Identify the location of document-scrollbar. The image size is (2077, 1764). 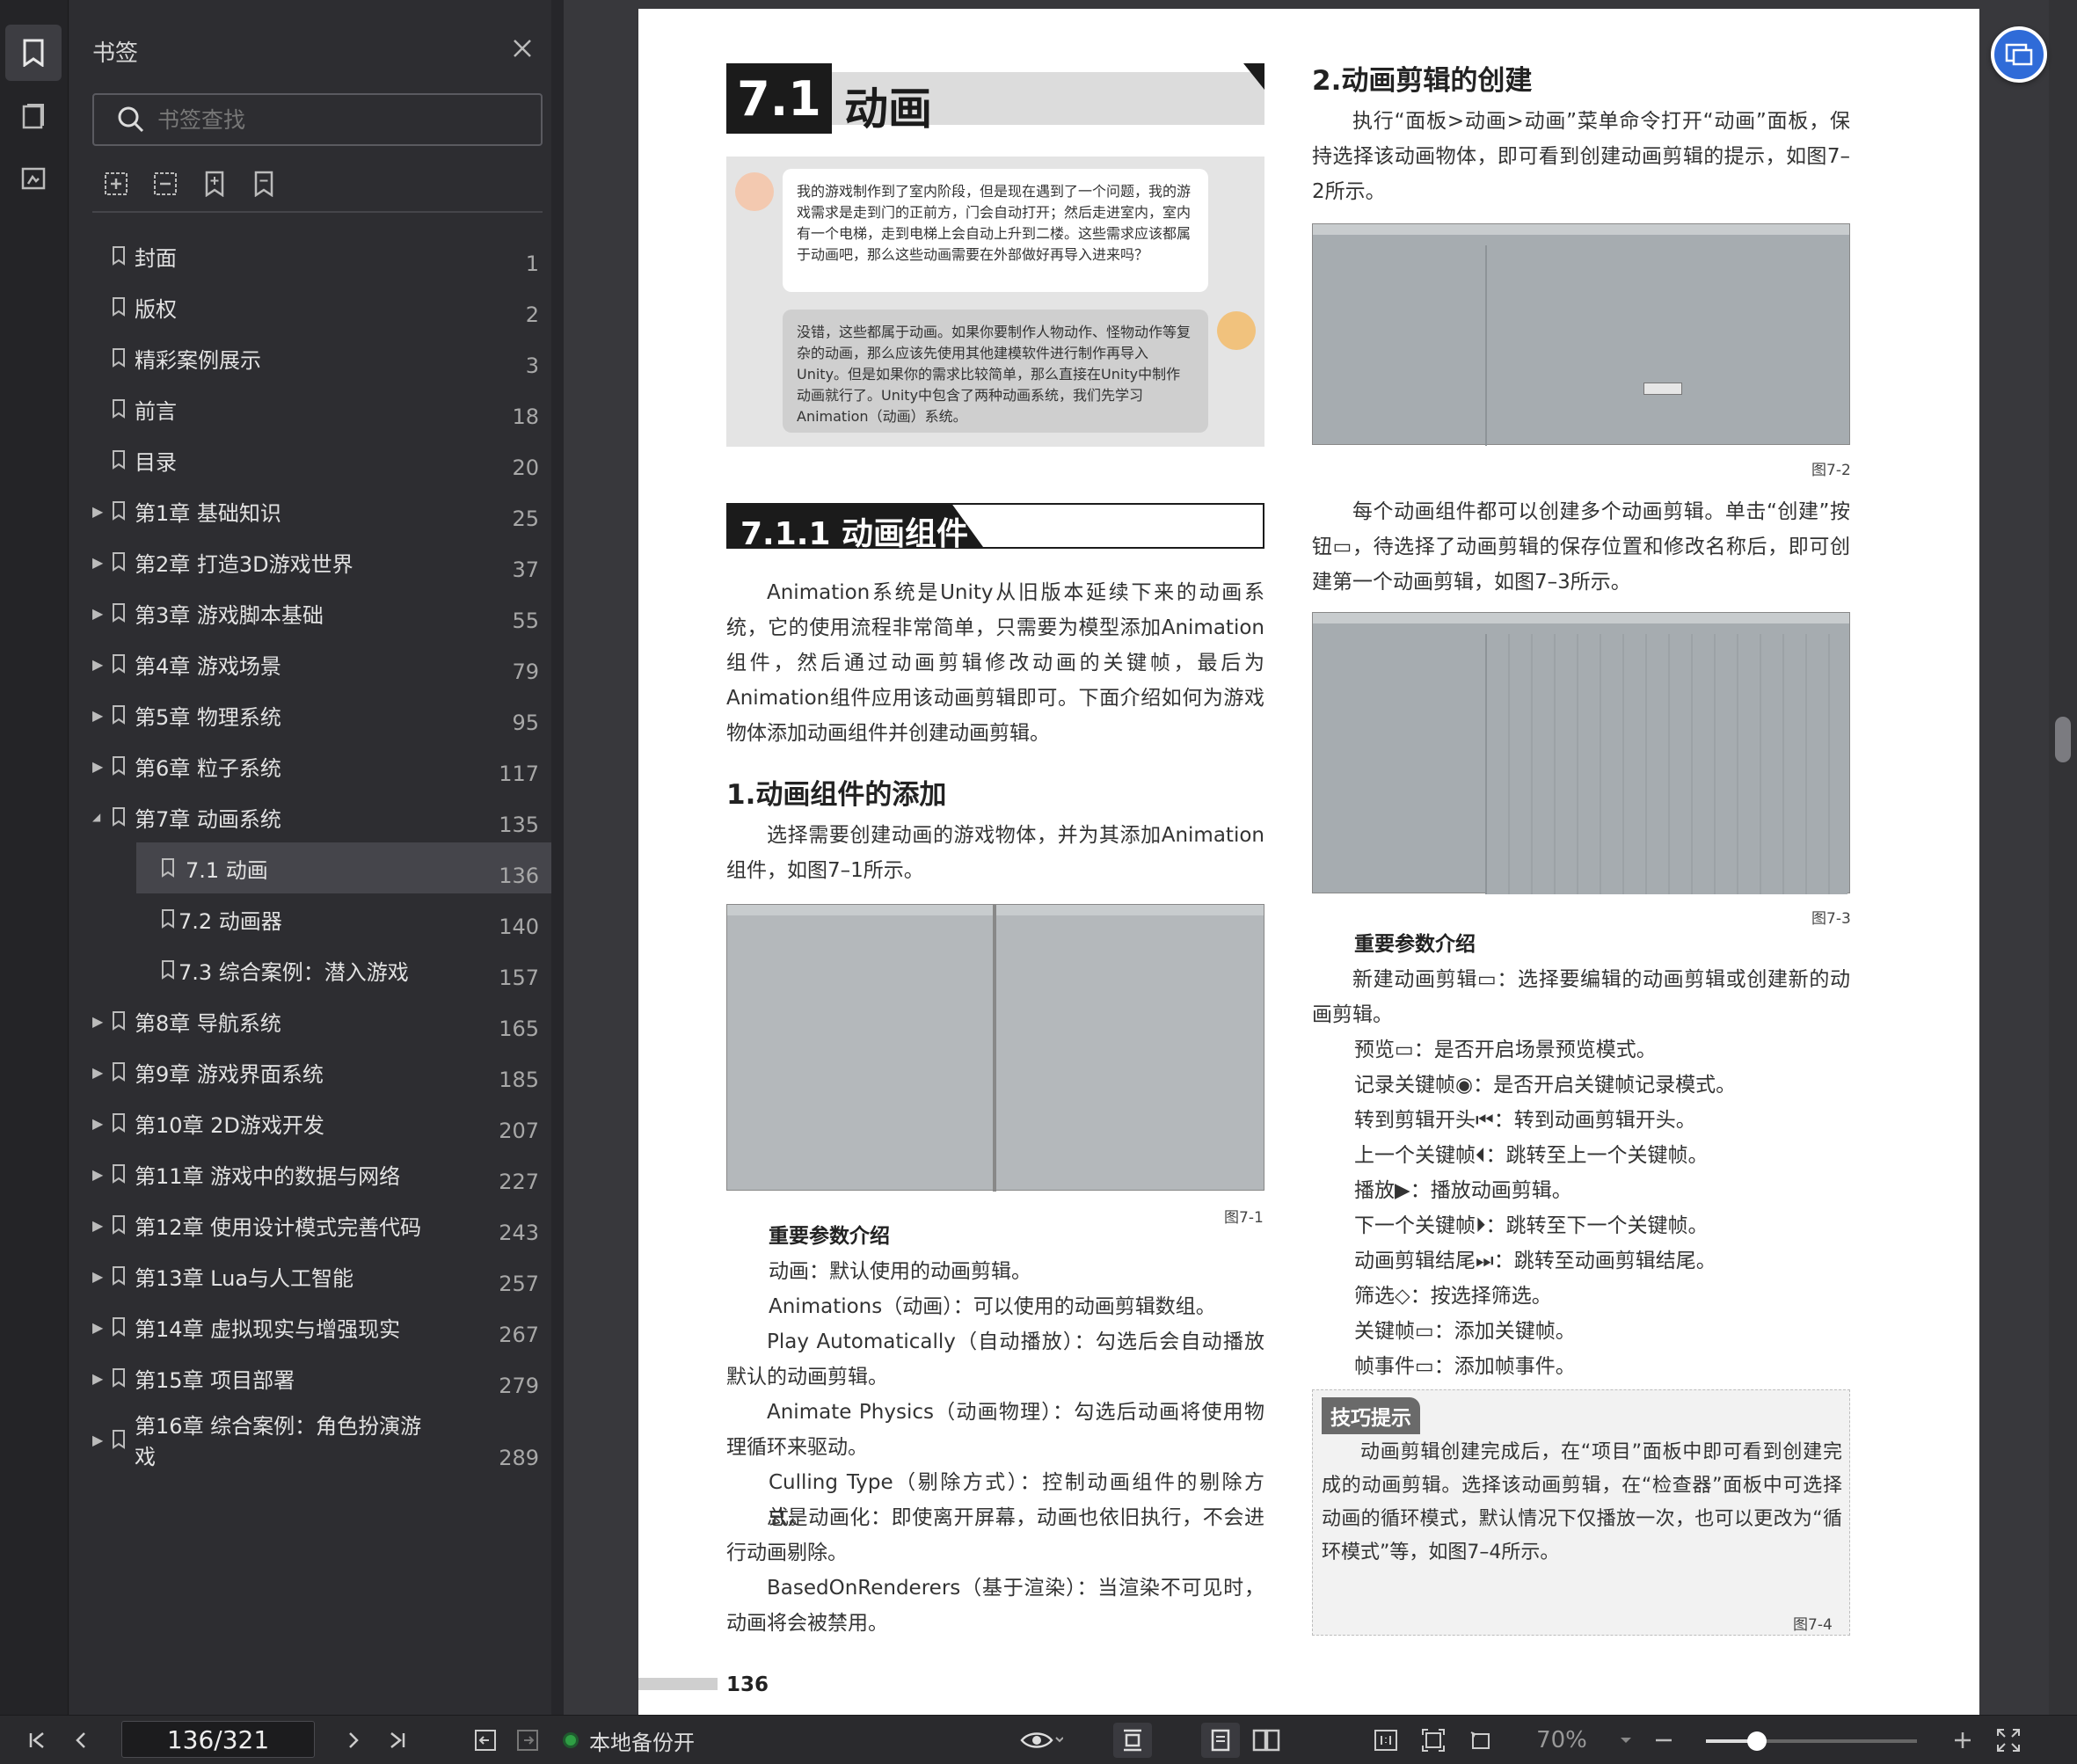
(2063, 857).